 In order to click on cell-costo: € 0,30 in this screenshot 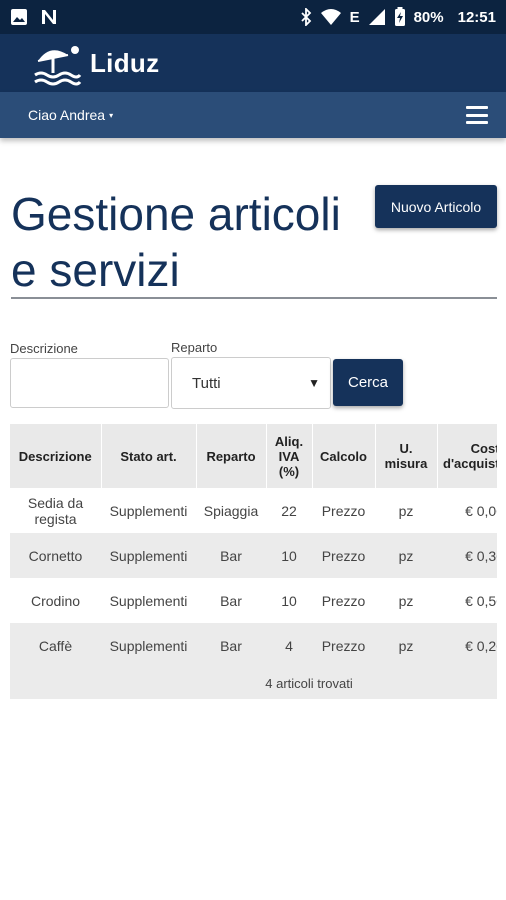, I will do `click(467, 555)`.